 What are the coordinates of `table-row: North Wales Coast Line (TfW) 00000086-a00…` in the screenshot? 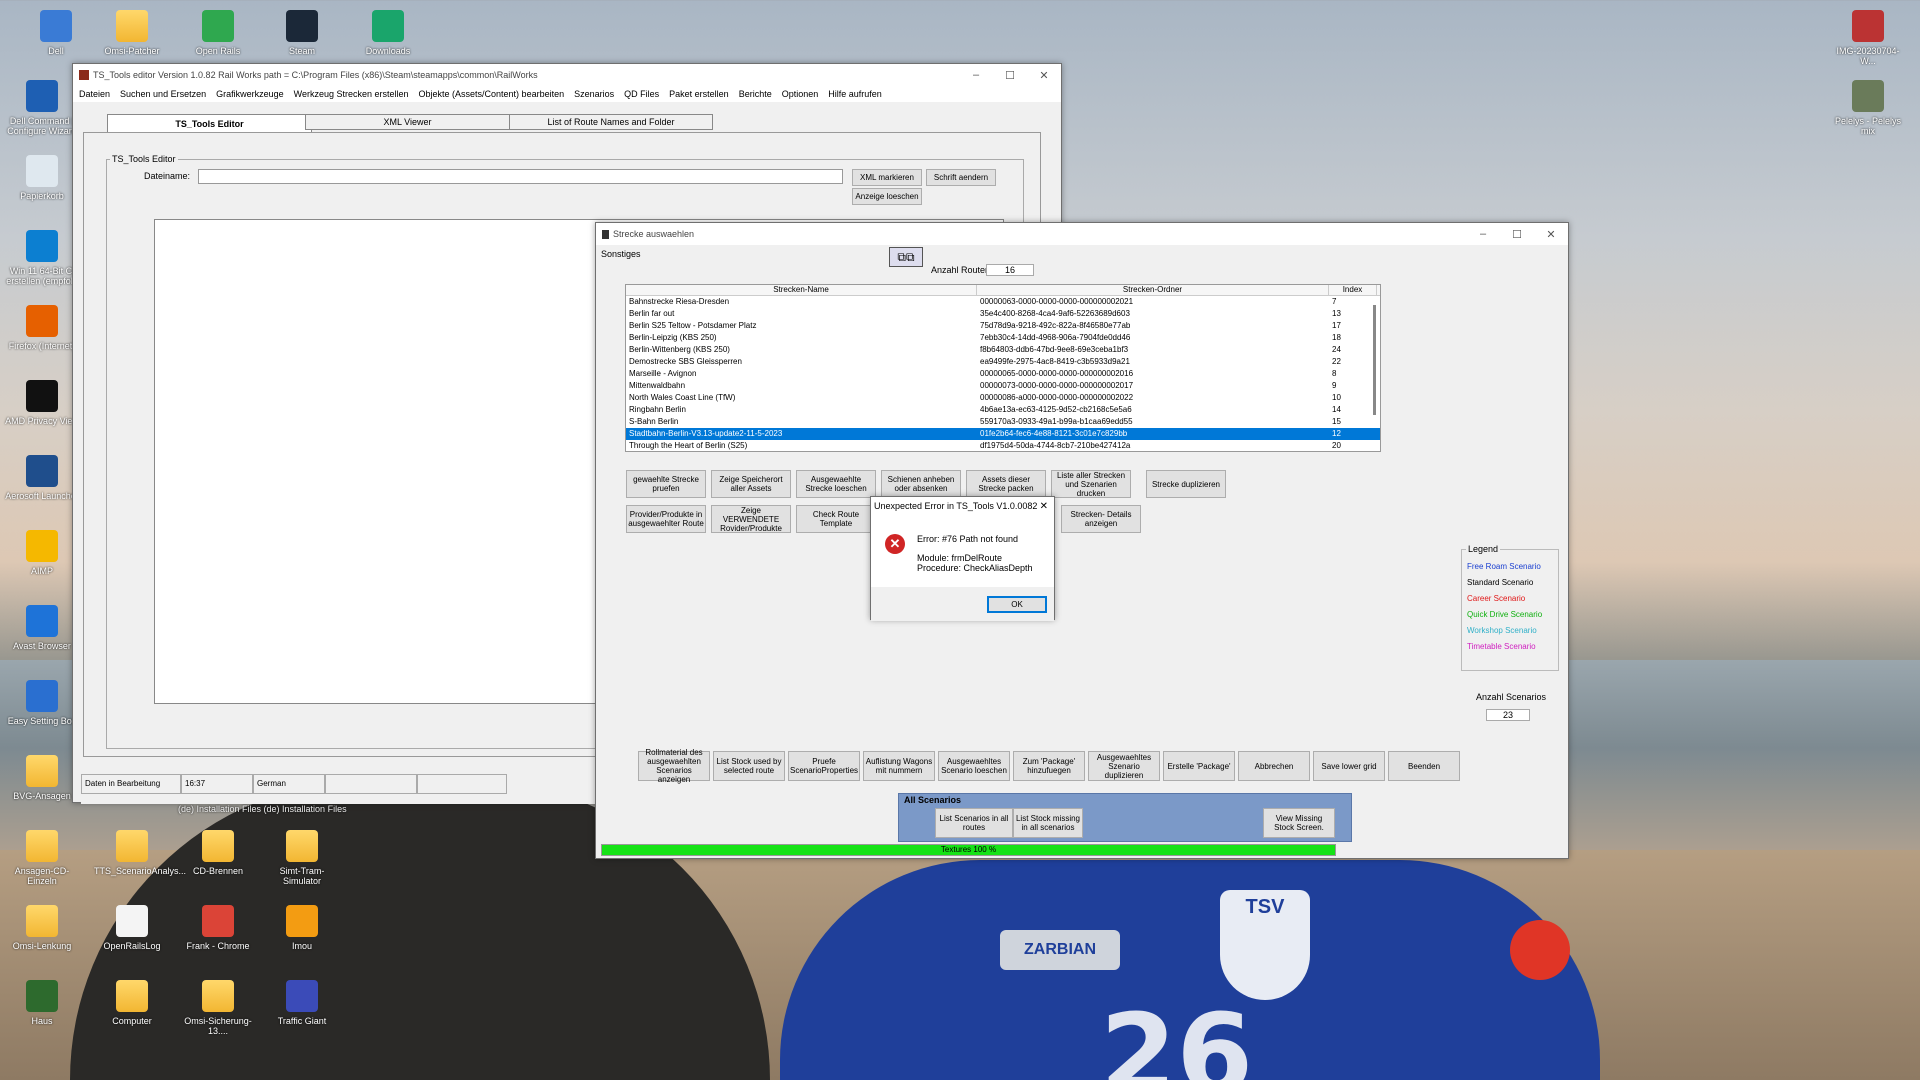 It's located at (1003, 398).